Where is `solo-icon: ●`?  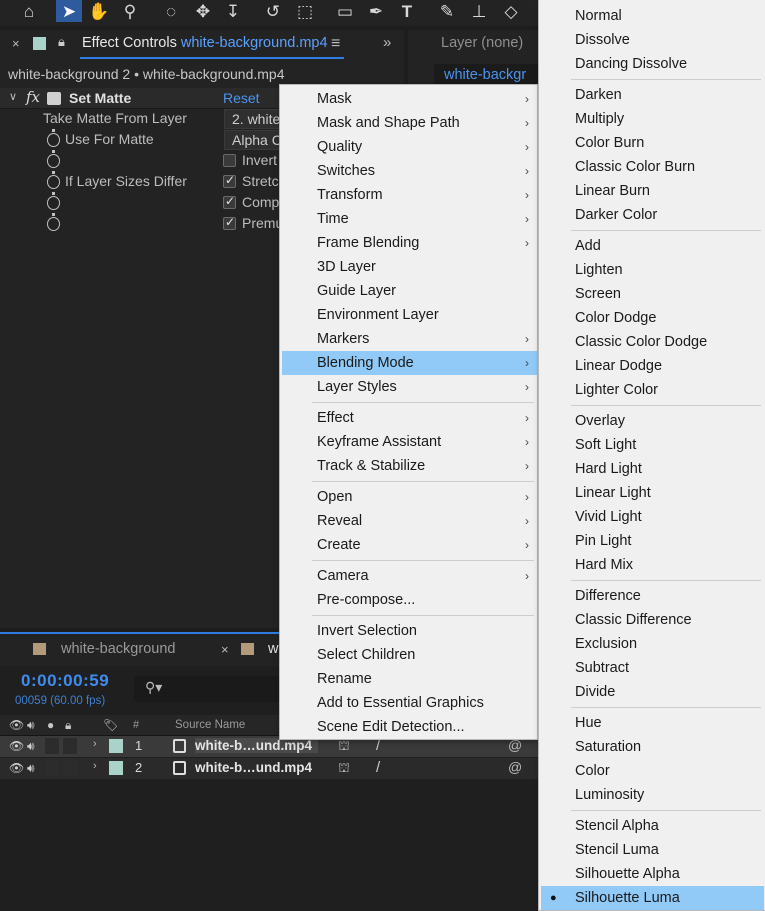
solo-icon: ● is located at coordinates (50, 725).